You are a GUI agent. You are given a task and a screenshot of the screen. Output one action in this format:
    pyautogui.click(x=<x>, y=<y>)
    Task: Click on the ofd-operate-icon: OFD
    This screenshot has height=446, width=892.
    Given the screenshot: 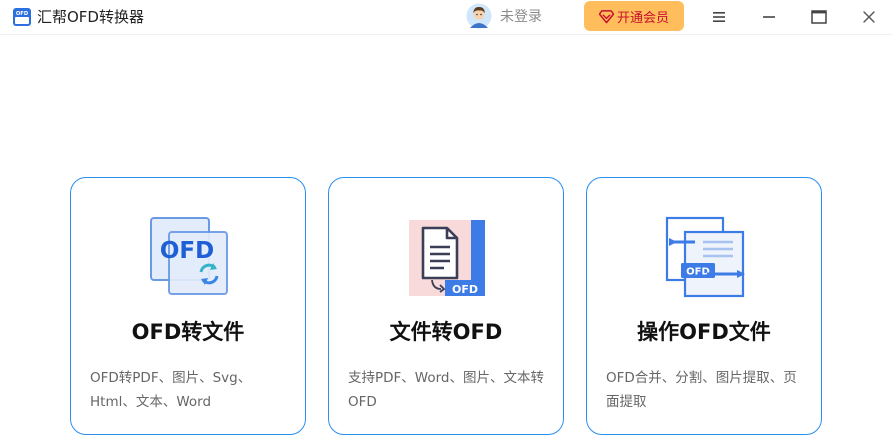 What is the action you would take?
    pyautogui.click(x=705, y=257)
    